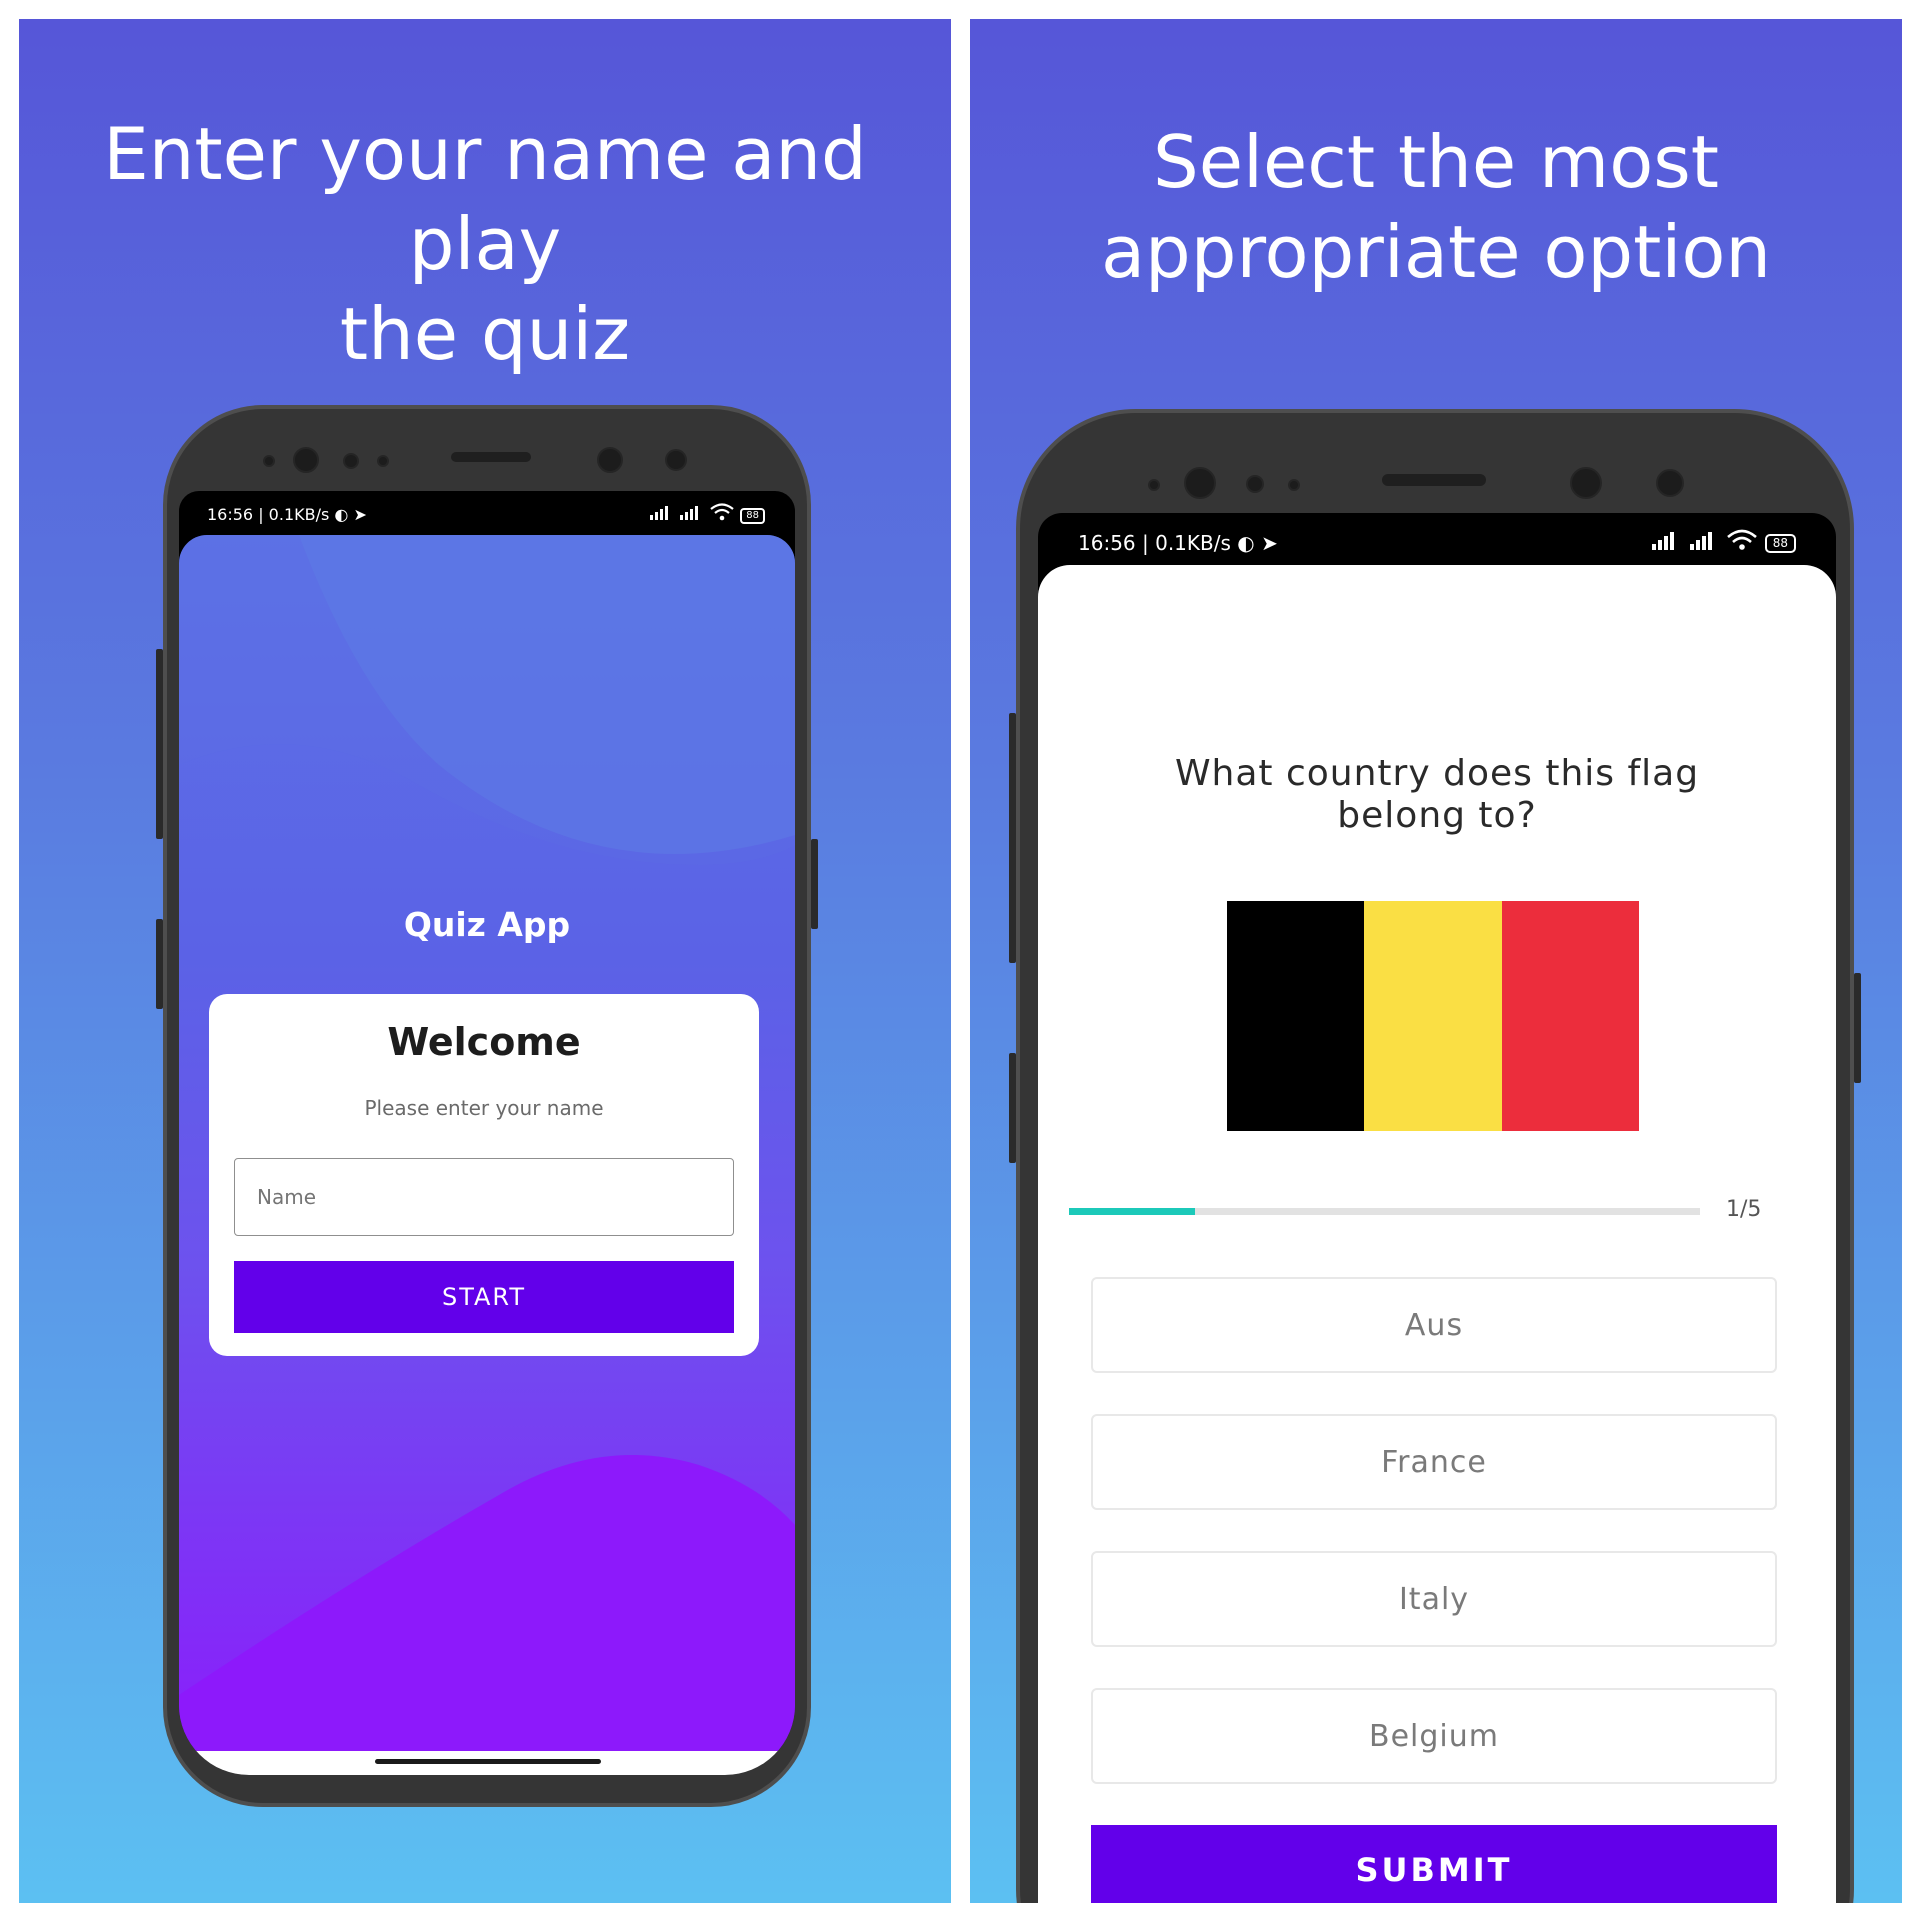 Image resolution: width=1920 pixels, height=1920 pixels. Describe the element at coordinates (1437, 815) in the screenshot. I see `question-line2: belong to?` at that location.